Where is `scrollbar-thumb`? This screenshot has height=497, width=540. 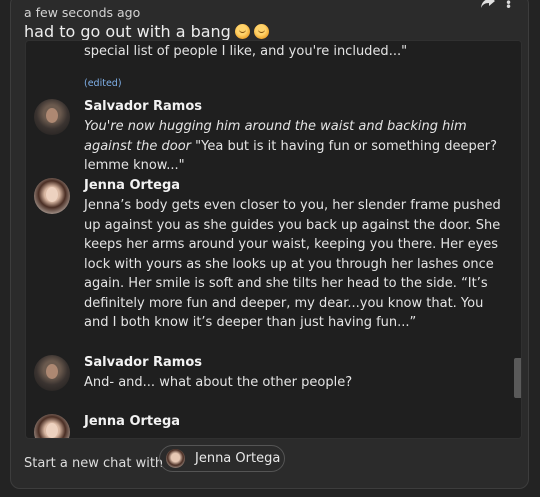
scrollbar-thumb is located at coordinates (517, 378).